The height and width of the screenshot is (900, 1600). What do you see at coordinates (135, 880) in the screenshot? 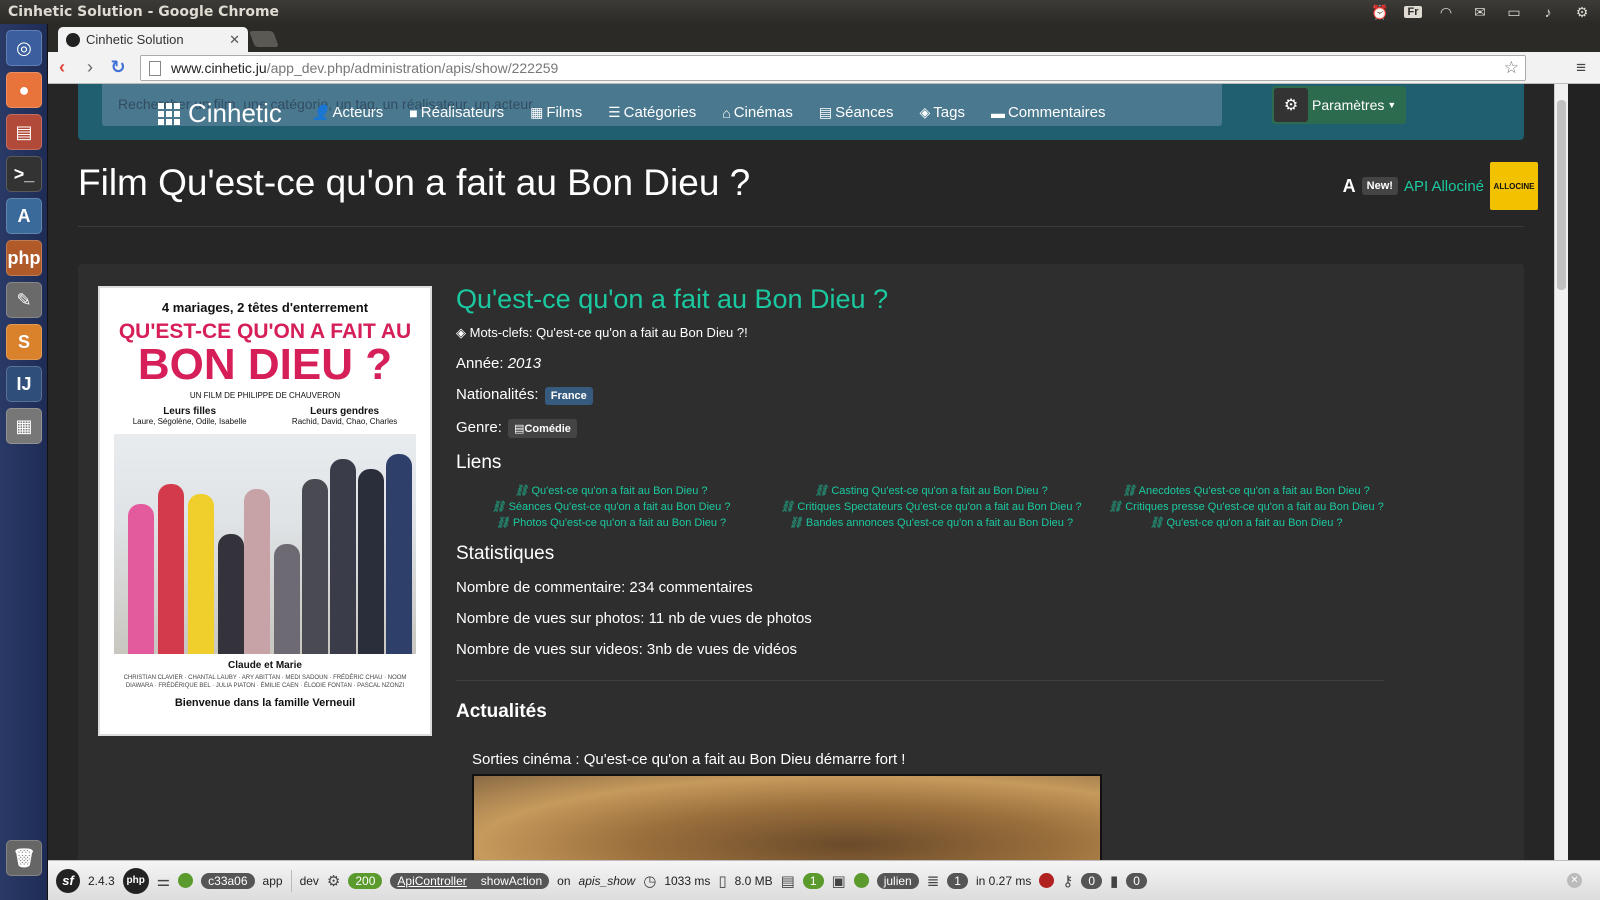
I see `php-logo-icon: php` at bounding box center [135, 880].